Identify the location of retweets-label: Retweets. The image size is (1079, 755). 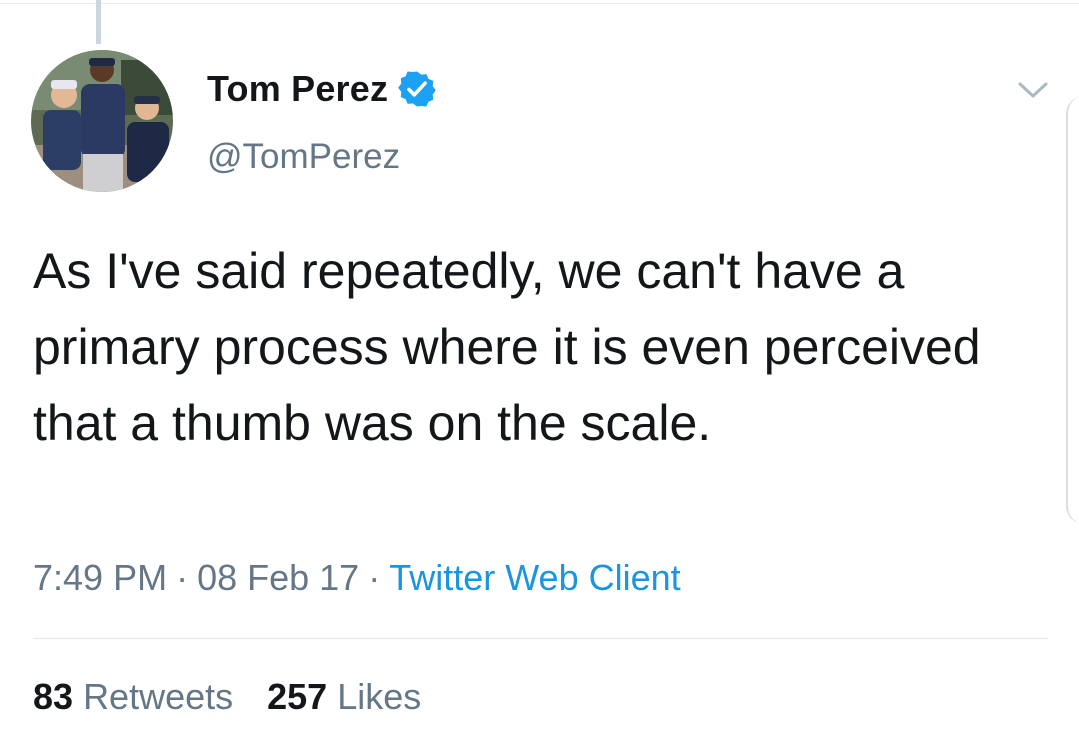
(158, 696).